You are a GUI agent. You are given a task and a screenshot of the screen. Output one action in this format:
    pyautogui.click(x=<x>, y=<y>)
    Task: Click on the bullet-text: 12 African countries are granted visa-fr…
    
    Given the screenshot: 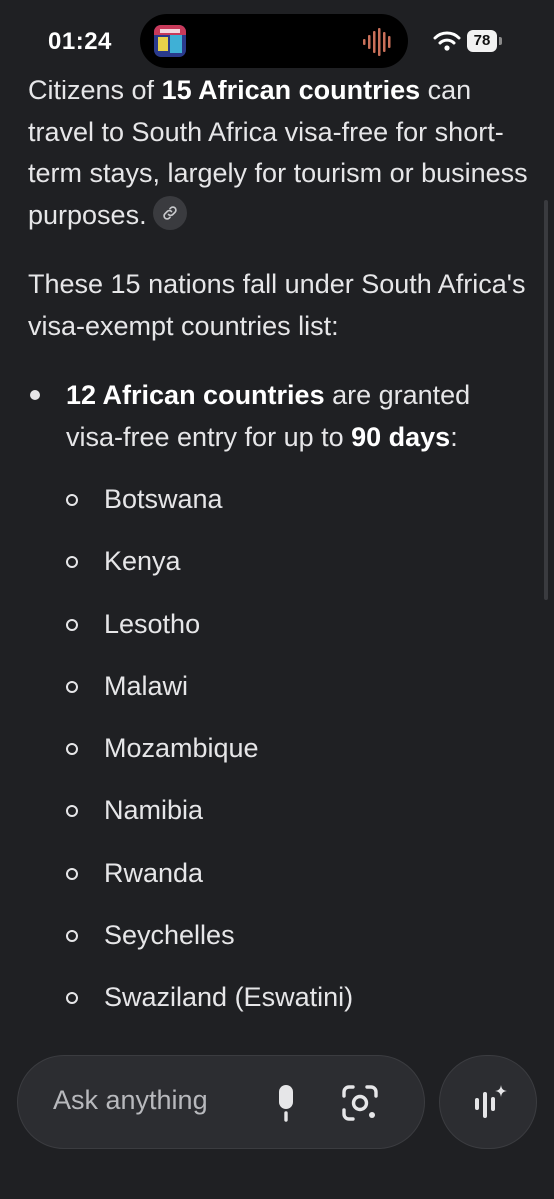 What is the action you would take?
    pyautogui.click(x=268, y=416)
    